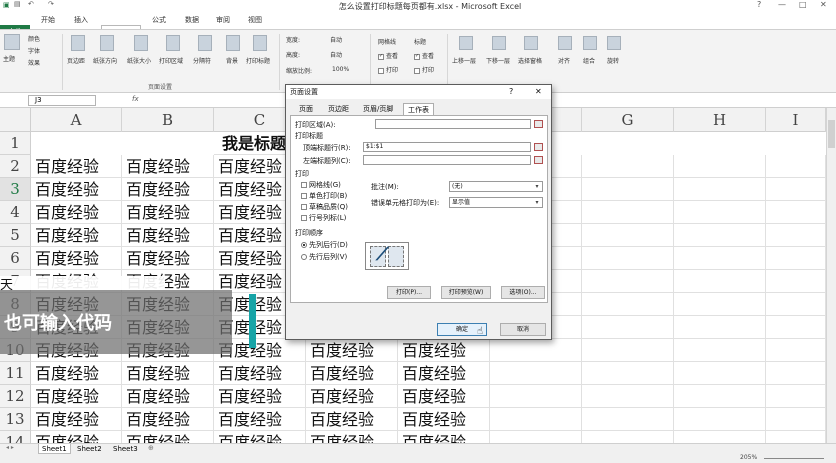  I want to click on tab-home: 开始, so click(48, 20).